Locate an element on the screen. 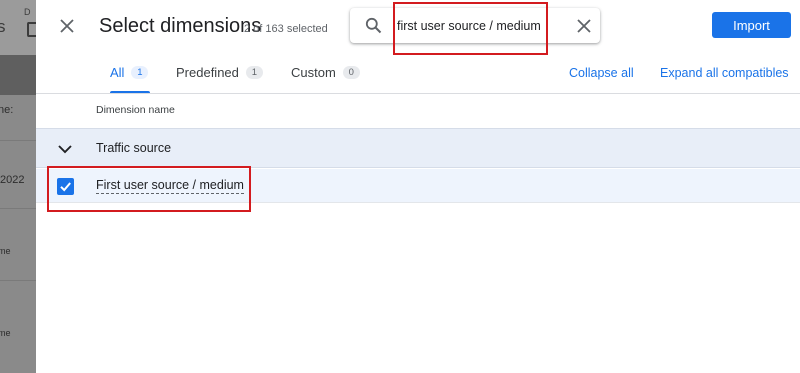 This screenshot has width=800, height=373. search-icon is located at coordinates (373, 25).